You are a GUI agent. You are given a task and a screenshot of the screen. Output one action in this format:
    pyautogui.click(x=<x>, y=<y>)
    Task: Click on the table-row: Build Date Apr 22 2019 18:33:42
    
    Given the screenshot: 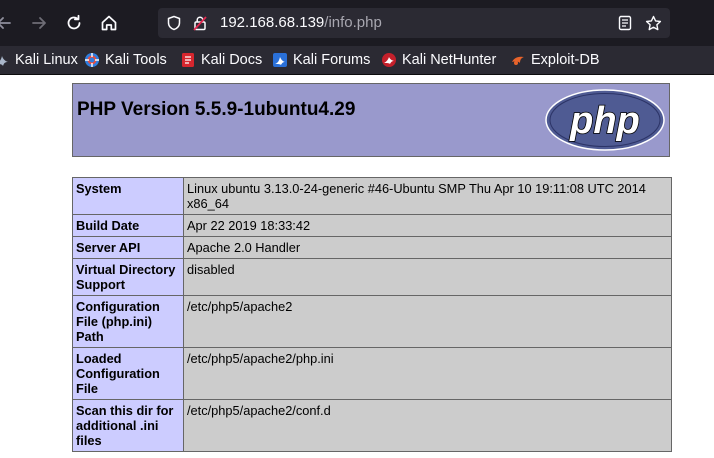 What is the action you would take?
    pyautogui.click(x=372, y=225)
    